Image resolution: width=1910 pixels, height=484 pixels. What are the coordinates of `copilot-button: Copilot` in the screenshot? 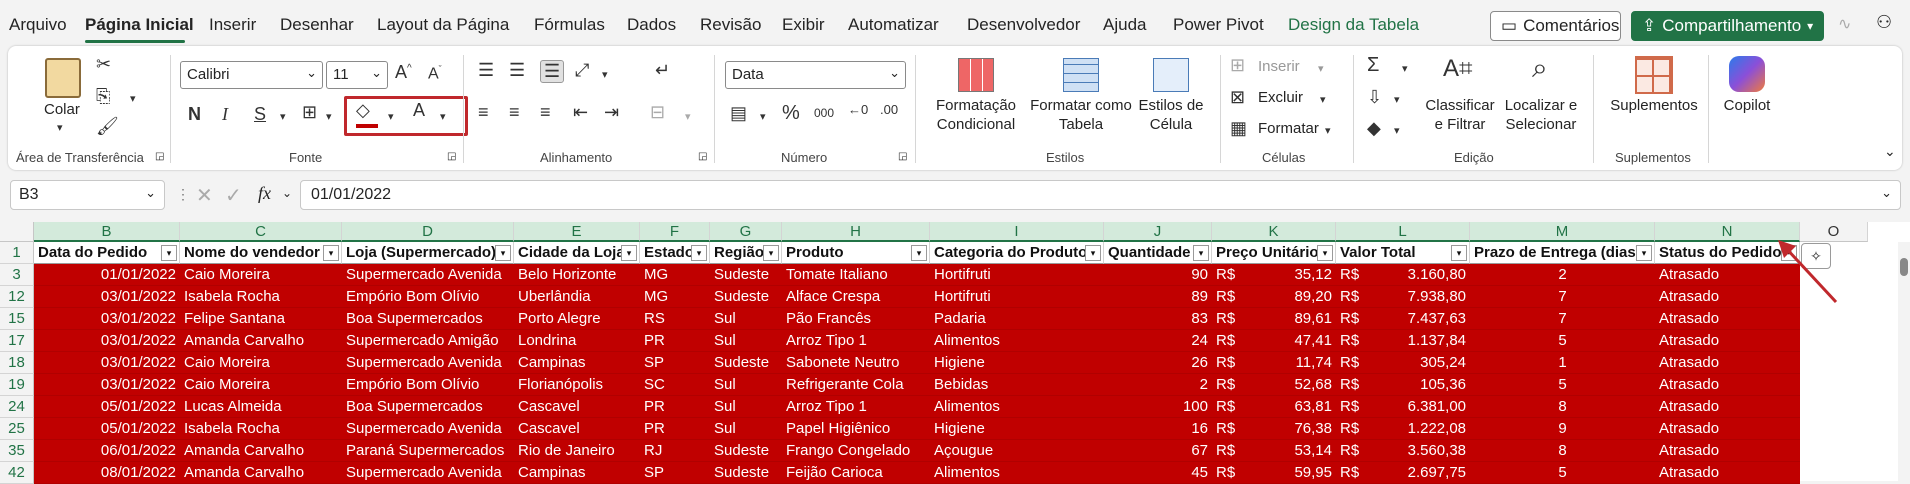 It's located at (1747, 105).